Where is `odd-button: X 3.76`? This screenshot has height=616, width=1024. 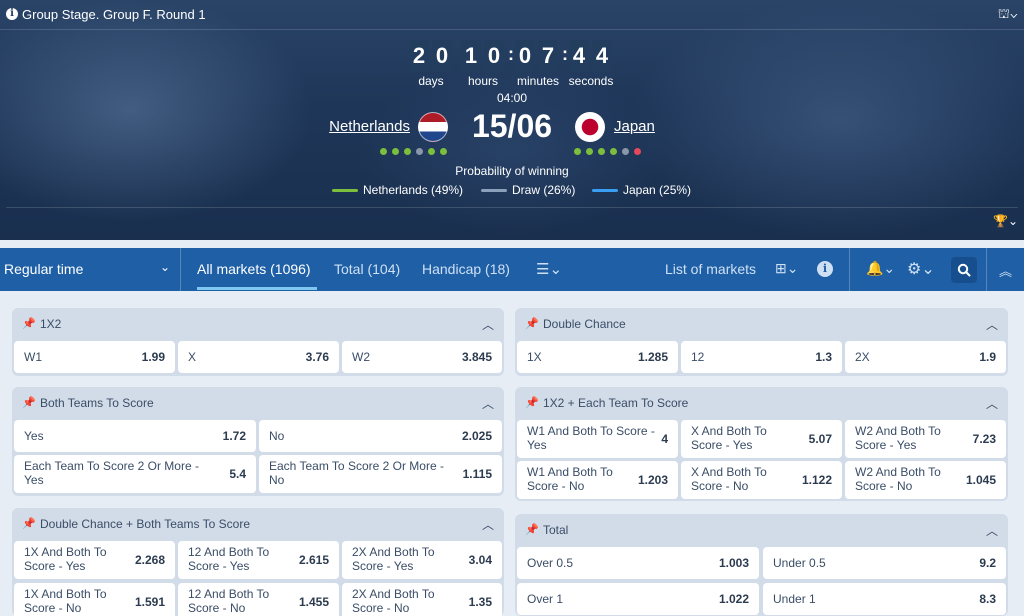 odd-button: X 3.76 is located at coordinates (258, 357).